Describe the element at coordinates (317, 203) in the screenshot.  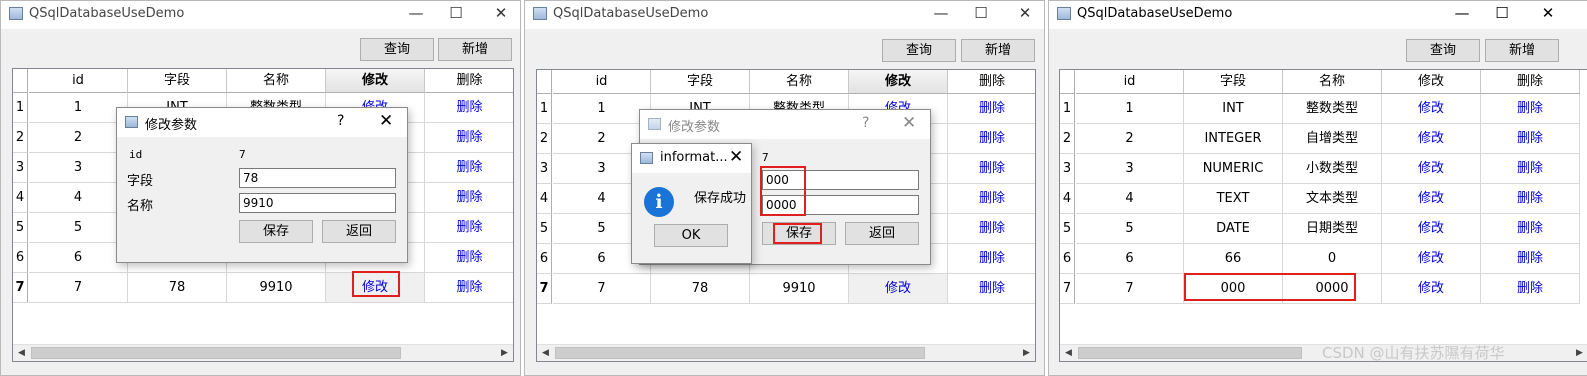
I see `name-input: 9910` at that location.